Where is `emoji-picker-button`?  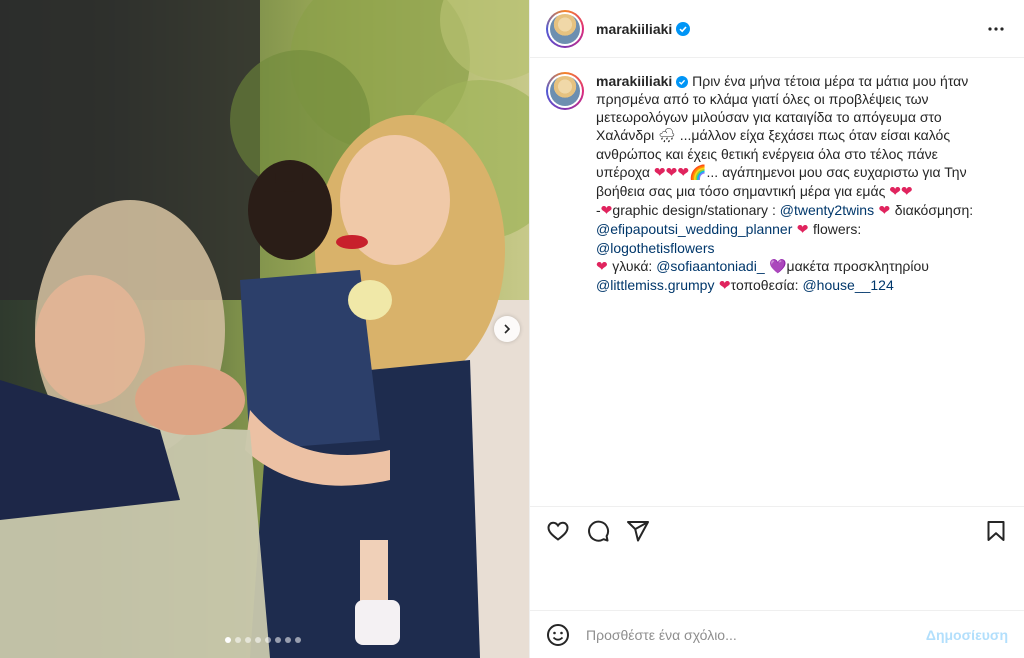 emoji-picker-button is located at coordinates (558, 635).